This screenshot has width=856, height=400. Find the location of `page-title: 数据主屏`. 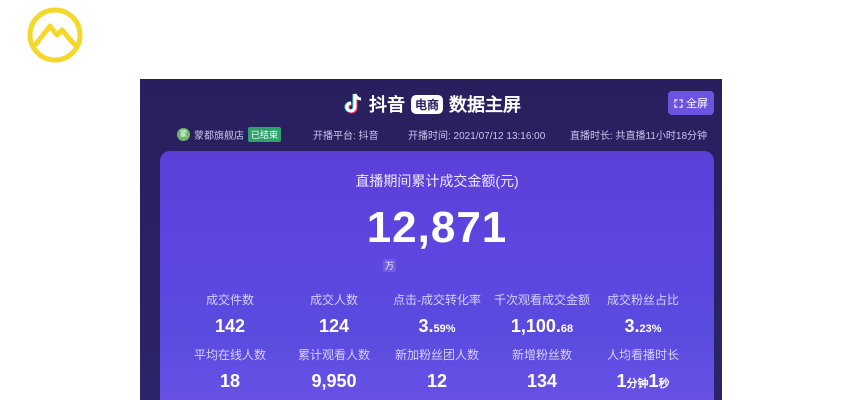

page-title: 数据主屏 is located at coordinates (485, 105).